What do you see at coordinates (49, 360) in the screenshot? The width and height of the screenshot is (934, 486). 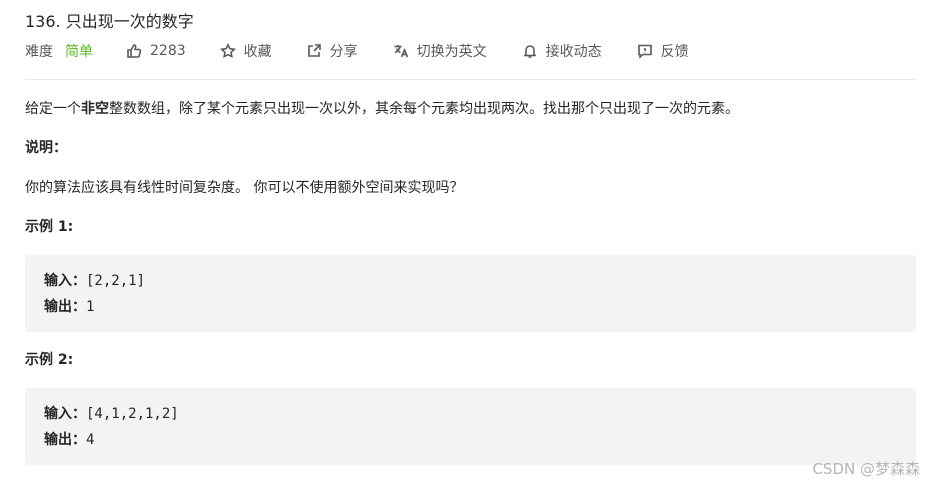 I see `example-2-heading: 示例 2:` at bounding box center [49, 360].